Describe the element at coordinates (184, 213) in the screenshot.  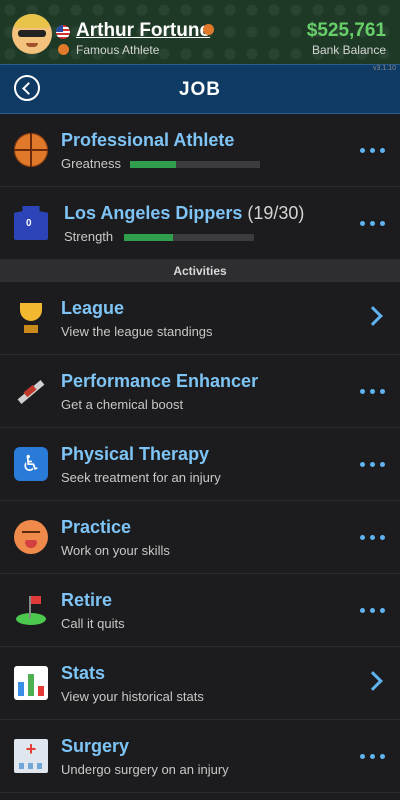
I see `team-title: Los Angeles Dippers (19/30)` at that location.